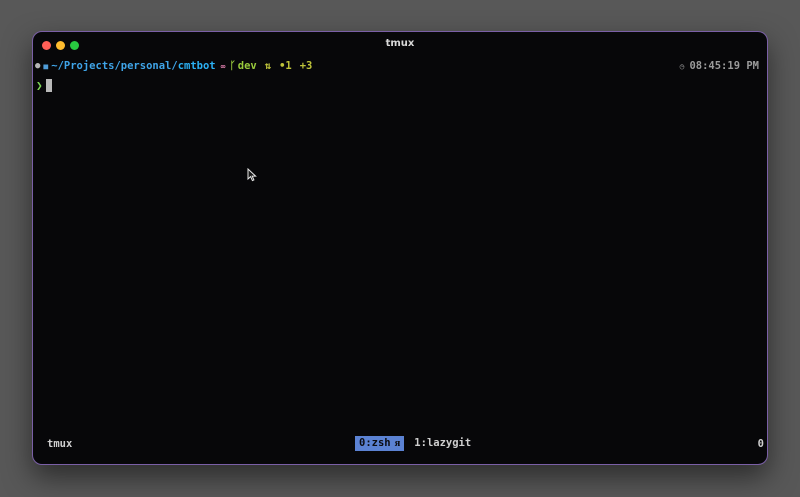  I want to click on tmux-status-bar: tmux 0:zsh ᴙ 1:lazygit 0, so click(400, 444).